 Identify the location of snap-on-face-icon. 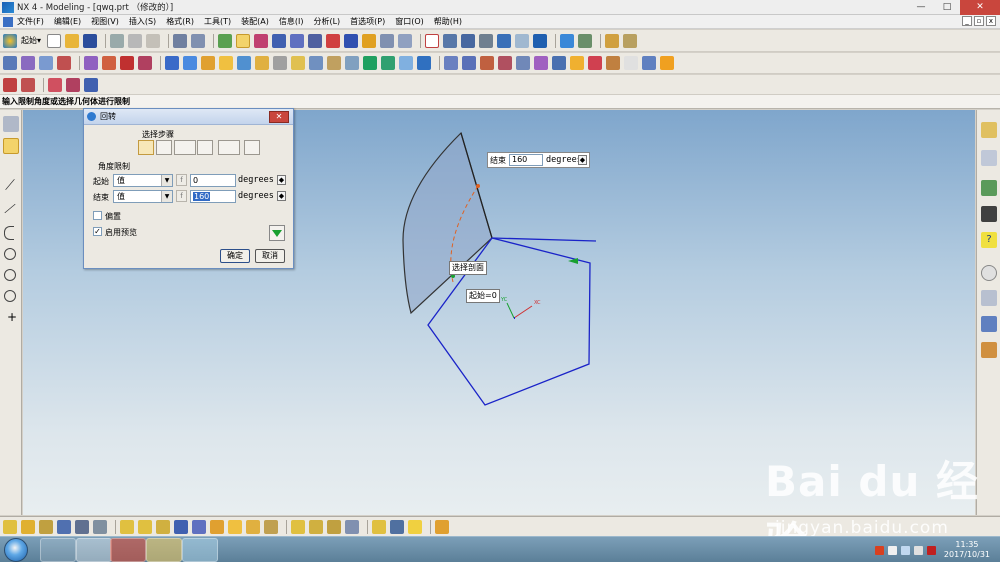
(163, 526).